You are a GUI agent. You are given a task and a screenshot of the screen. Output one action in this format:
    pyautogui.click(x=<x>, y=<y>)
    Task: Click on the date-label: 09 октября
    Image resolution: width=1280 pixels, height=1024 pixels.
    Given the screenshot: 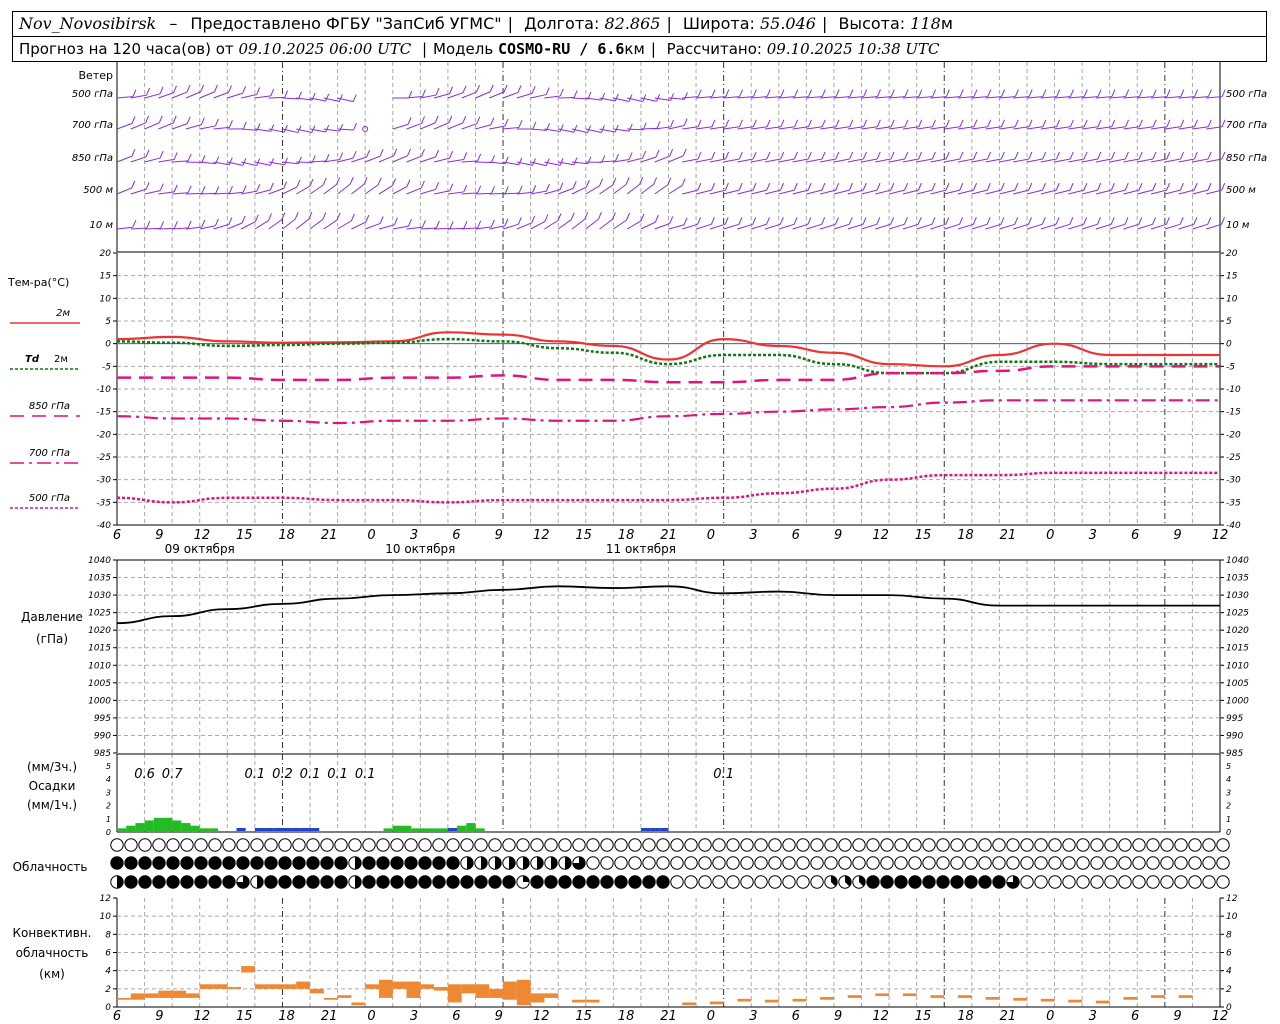 What is the action you would take?
    pyautogui.click(x=200, y=549)
    